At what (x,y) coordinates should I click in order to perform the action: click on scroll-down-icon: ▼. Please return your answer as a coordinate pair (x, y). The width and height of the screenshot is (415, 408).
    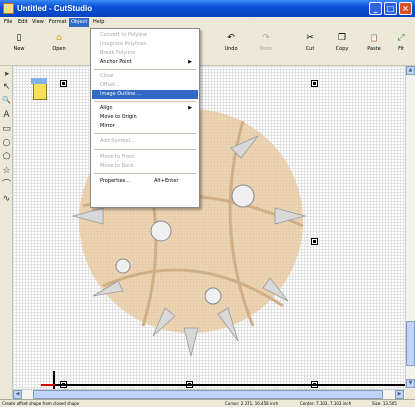
    Looking at the image, I should click on (410, 383).